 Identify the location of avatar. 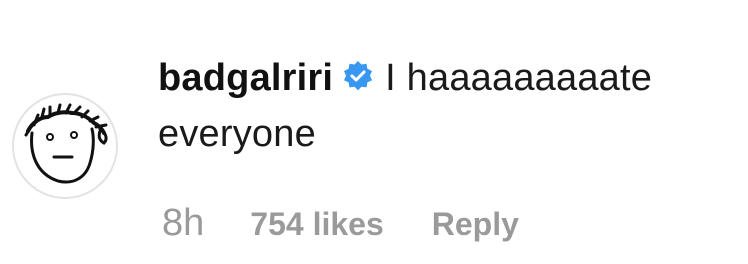
(65, 146).